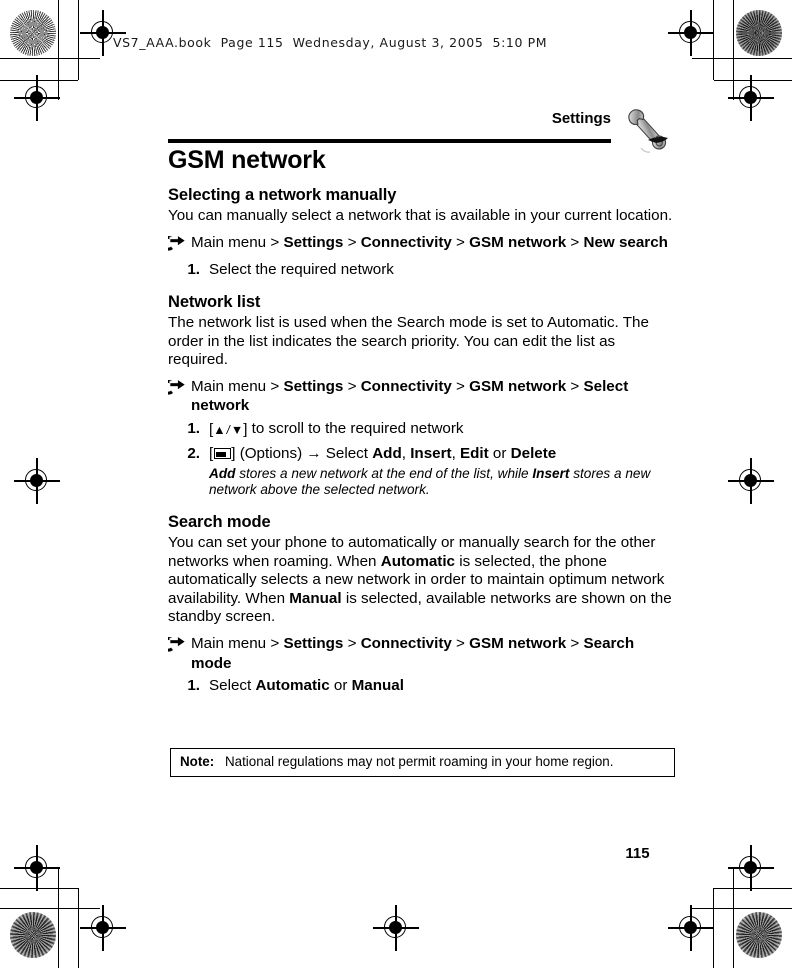  Describe the element at coordinates (441, 685) in the screenshot. I see `step-text: Select Automatic or Manual` at that location.